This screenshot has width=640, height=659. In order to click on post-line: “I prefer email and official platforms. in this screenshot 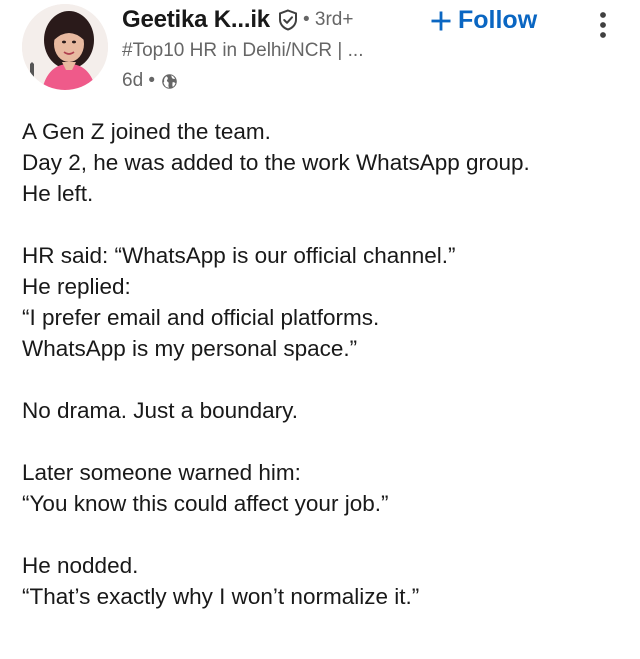, I will do `click(201, 317)`.